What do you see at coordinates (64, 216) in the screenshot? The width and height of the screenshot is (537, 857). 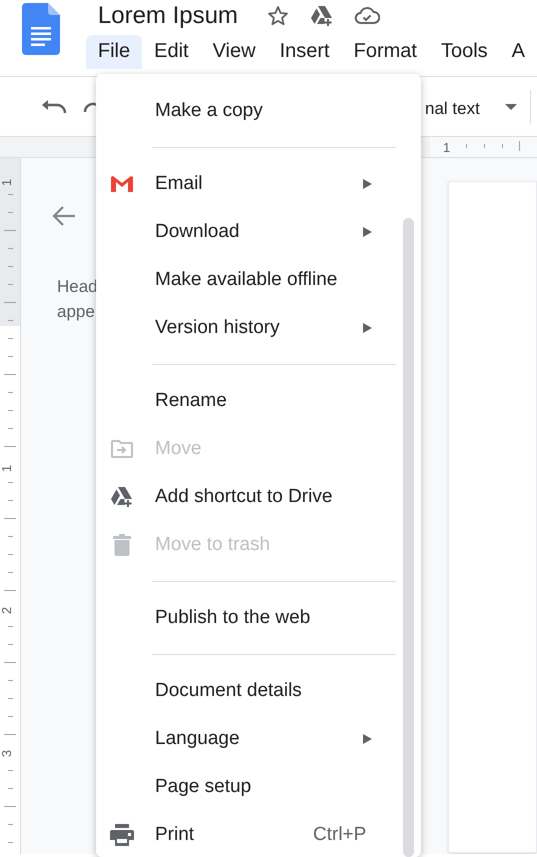 I see `back-arrow-icon` at bounding box center [64, 216].